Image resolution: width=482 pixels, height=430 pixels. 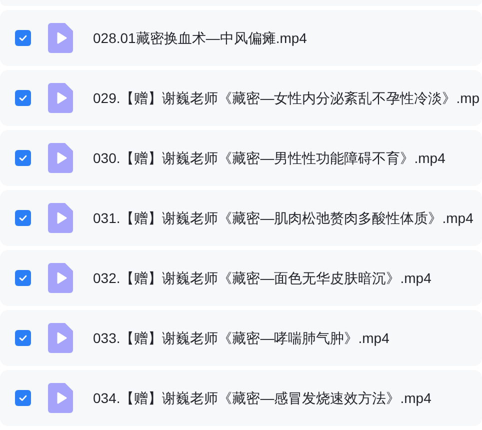 I want to click on file-row: 034.【赠】谢巍老师《藏密—感冒发烧速效方法》.mp4, so click(x=241, y=398).